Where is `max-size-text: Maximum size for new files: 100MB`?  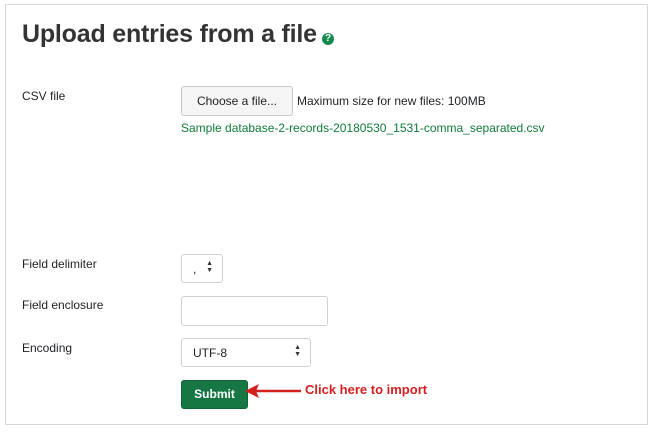 max-size-text: Maximum size for new files: 100MB is located at coordinates (391, 101).